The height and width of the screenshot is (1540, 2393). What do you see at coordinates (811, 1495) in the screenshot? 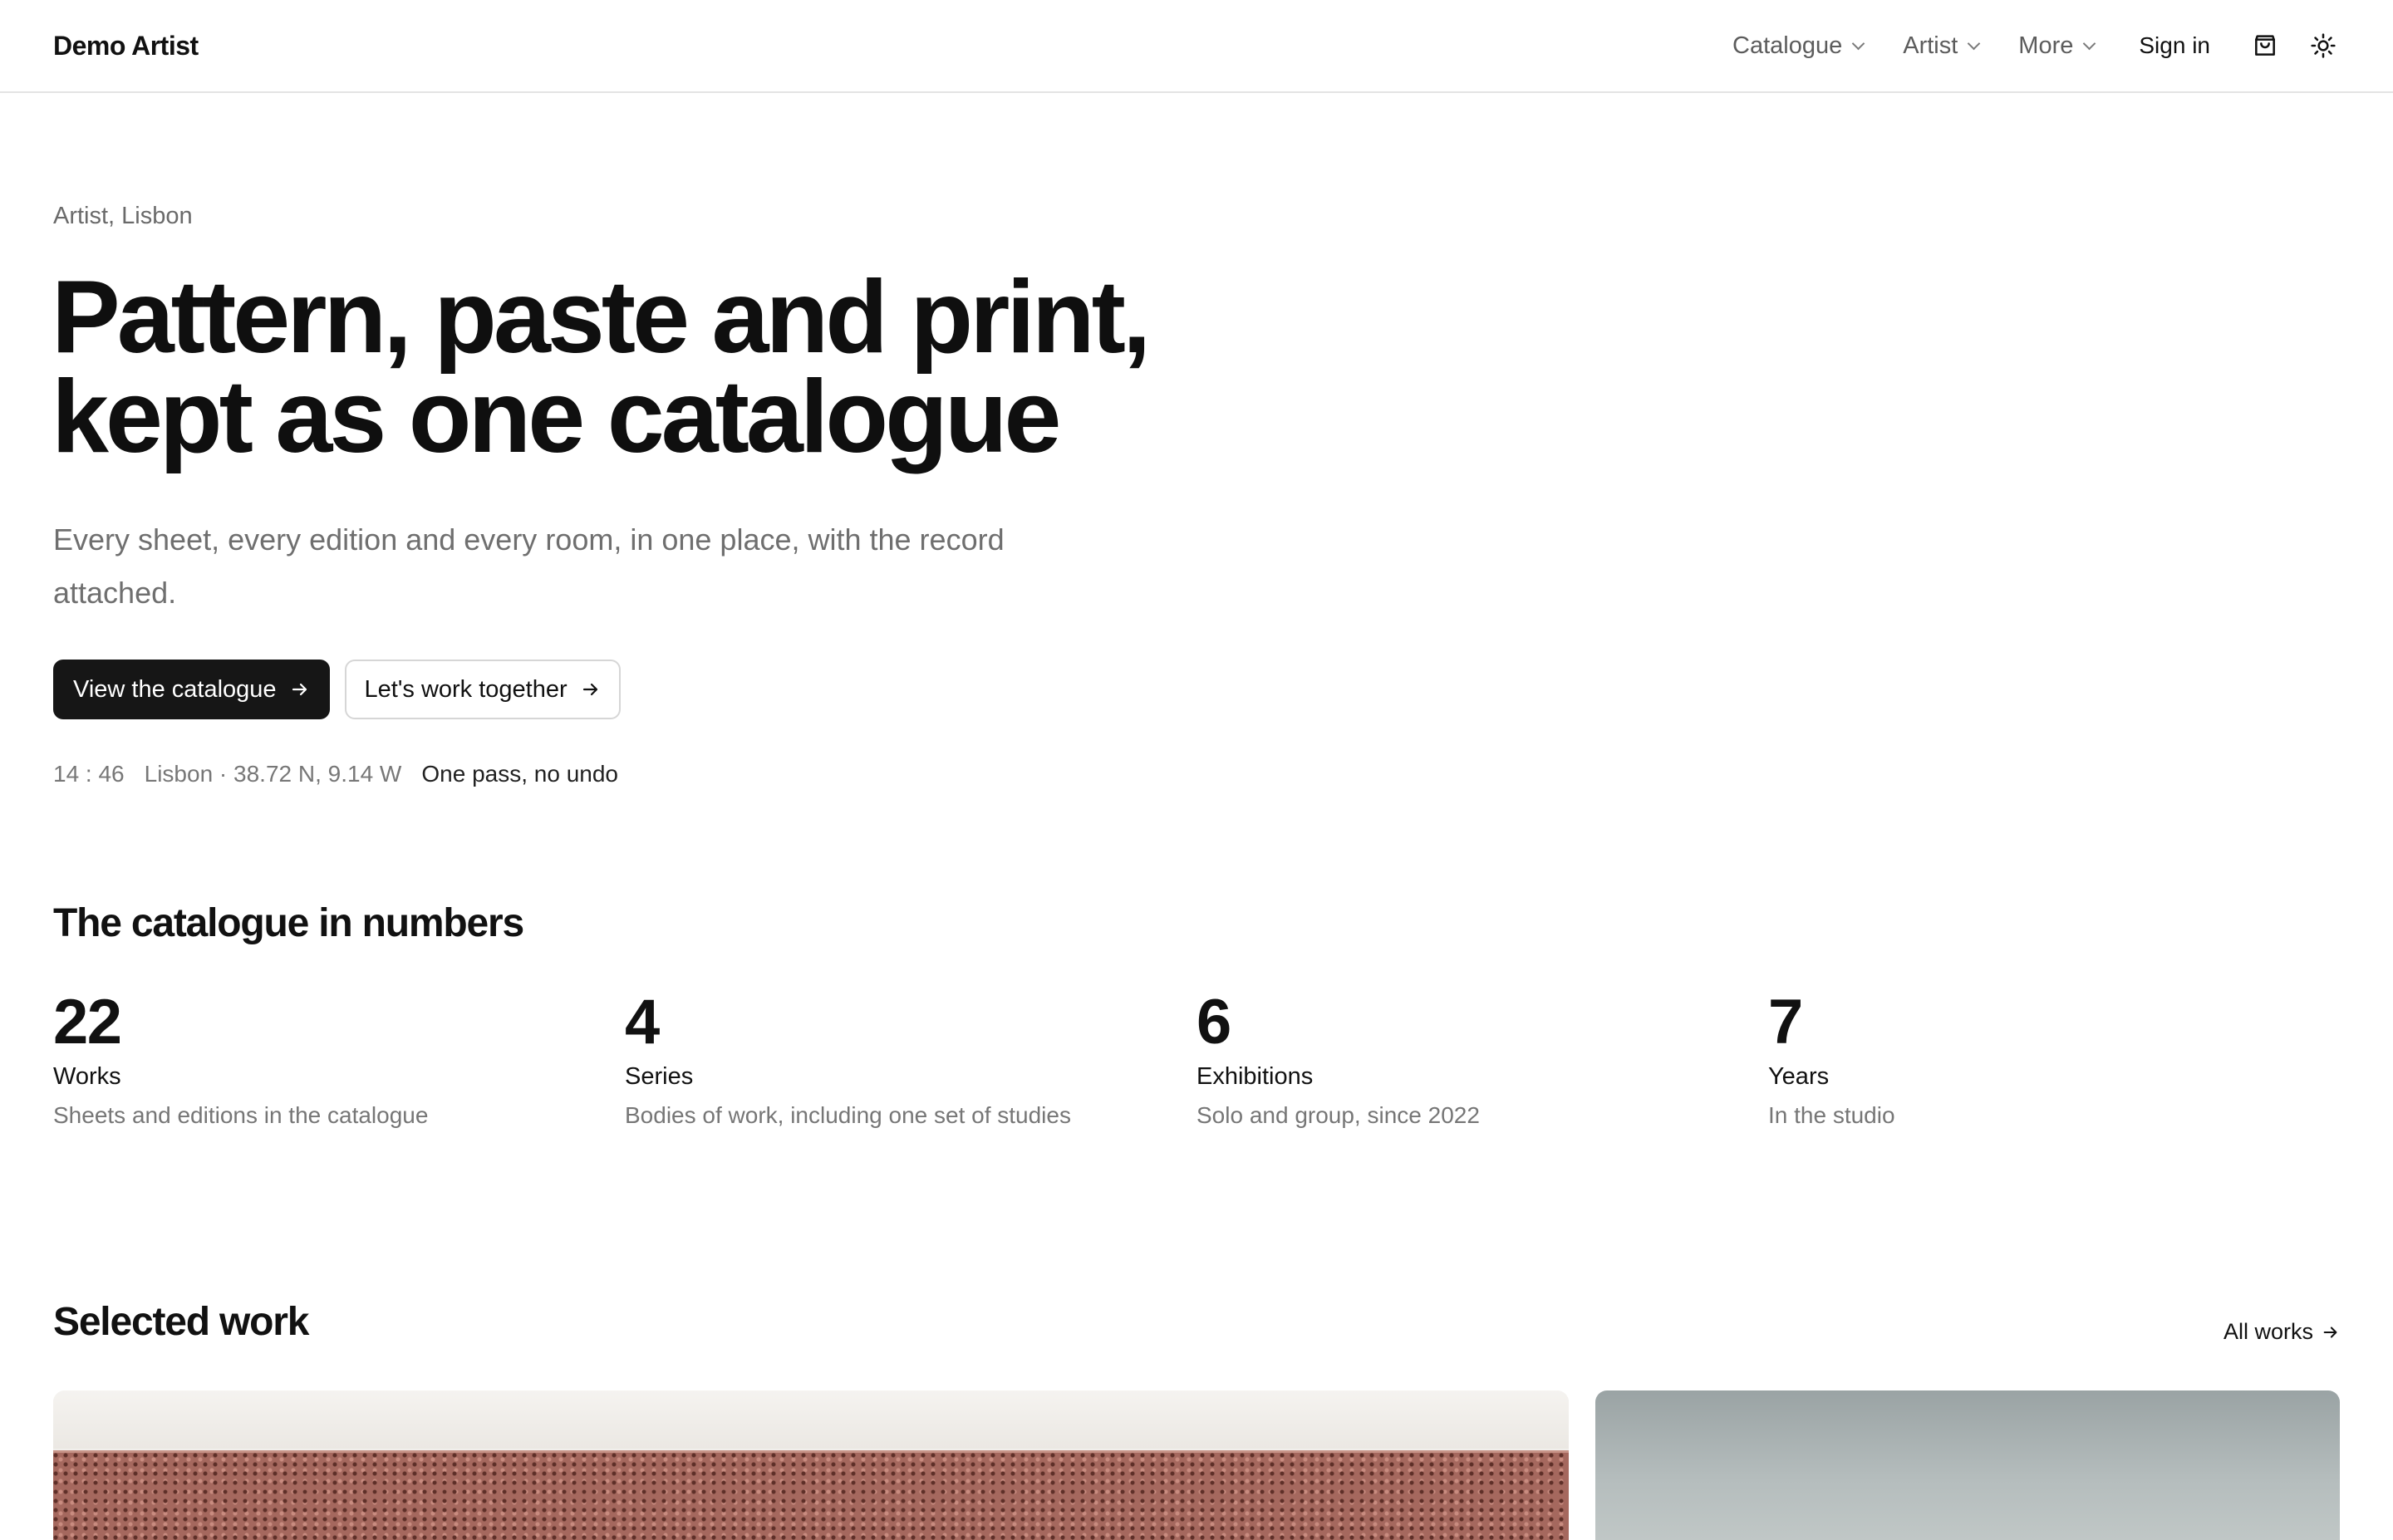
I see `artwork-pattern` at bounding box center [811, 1495].